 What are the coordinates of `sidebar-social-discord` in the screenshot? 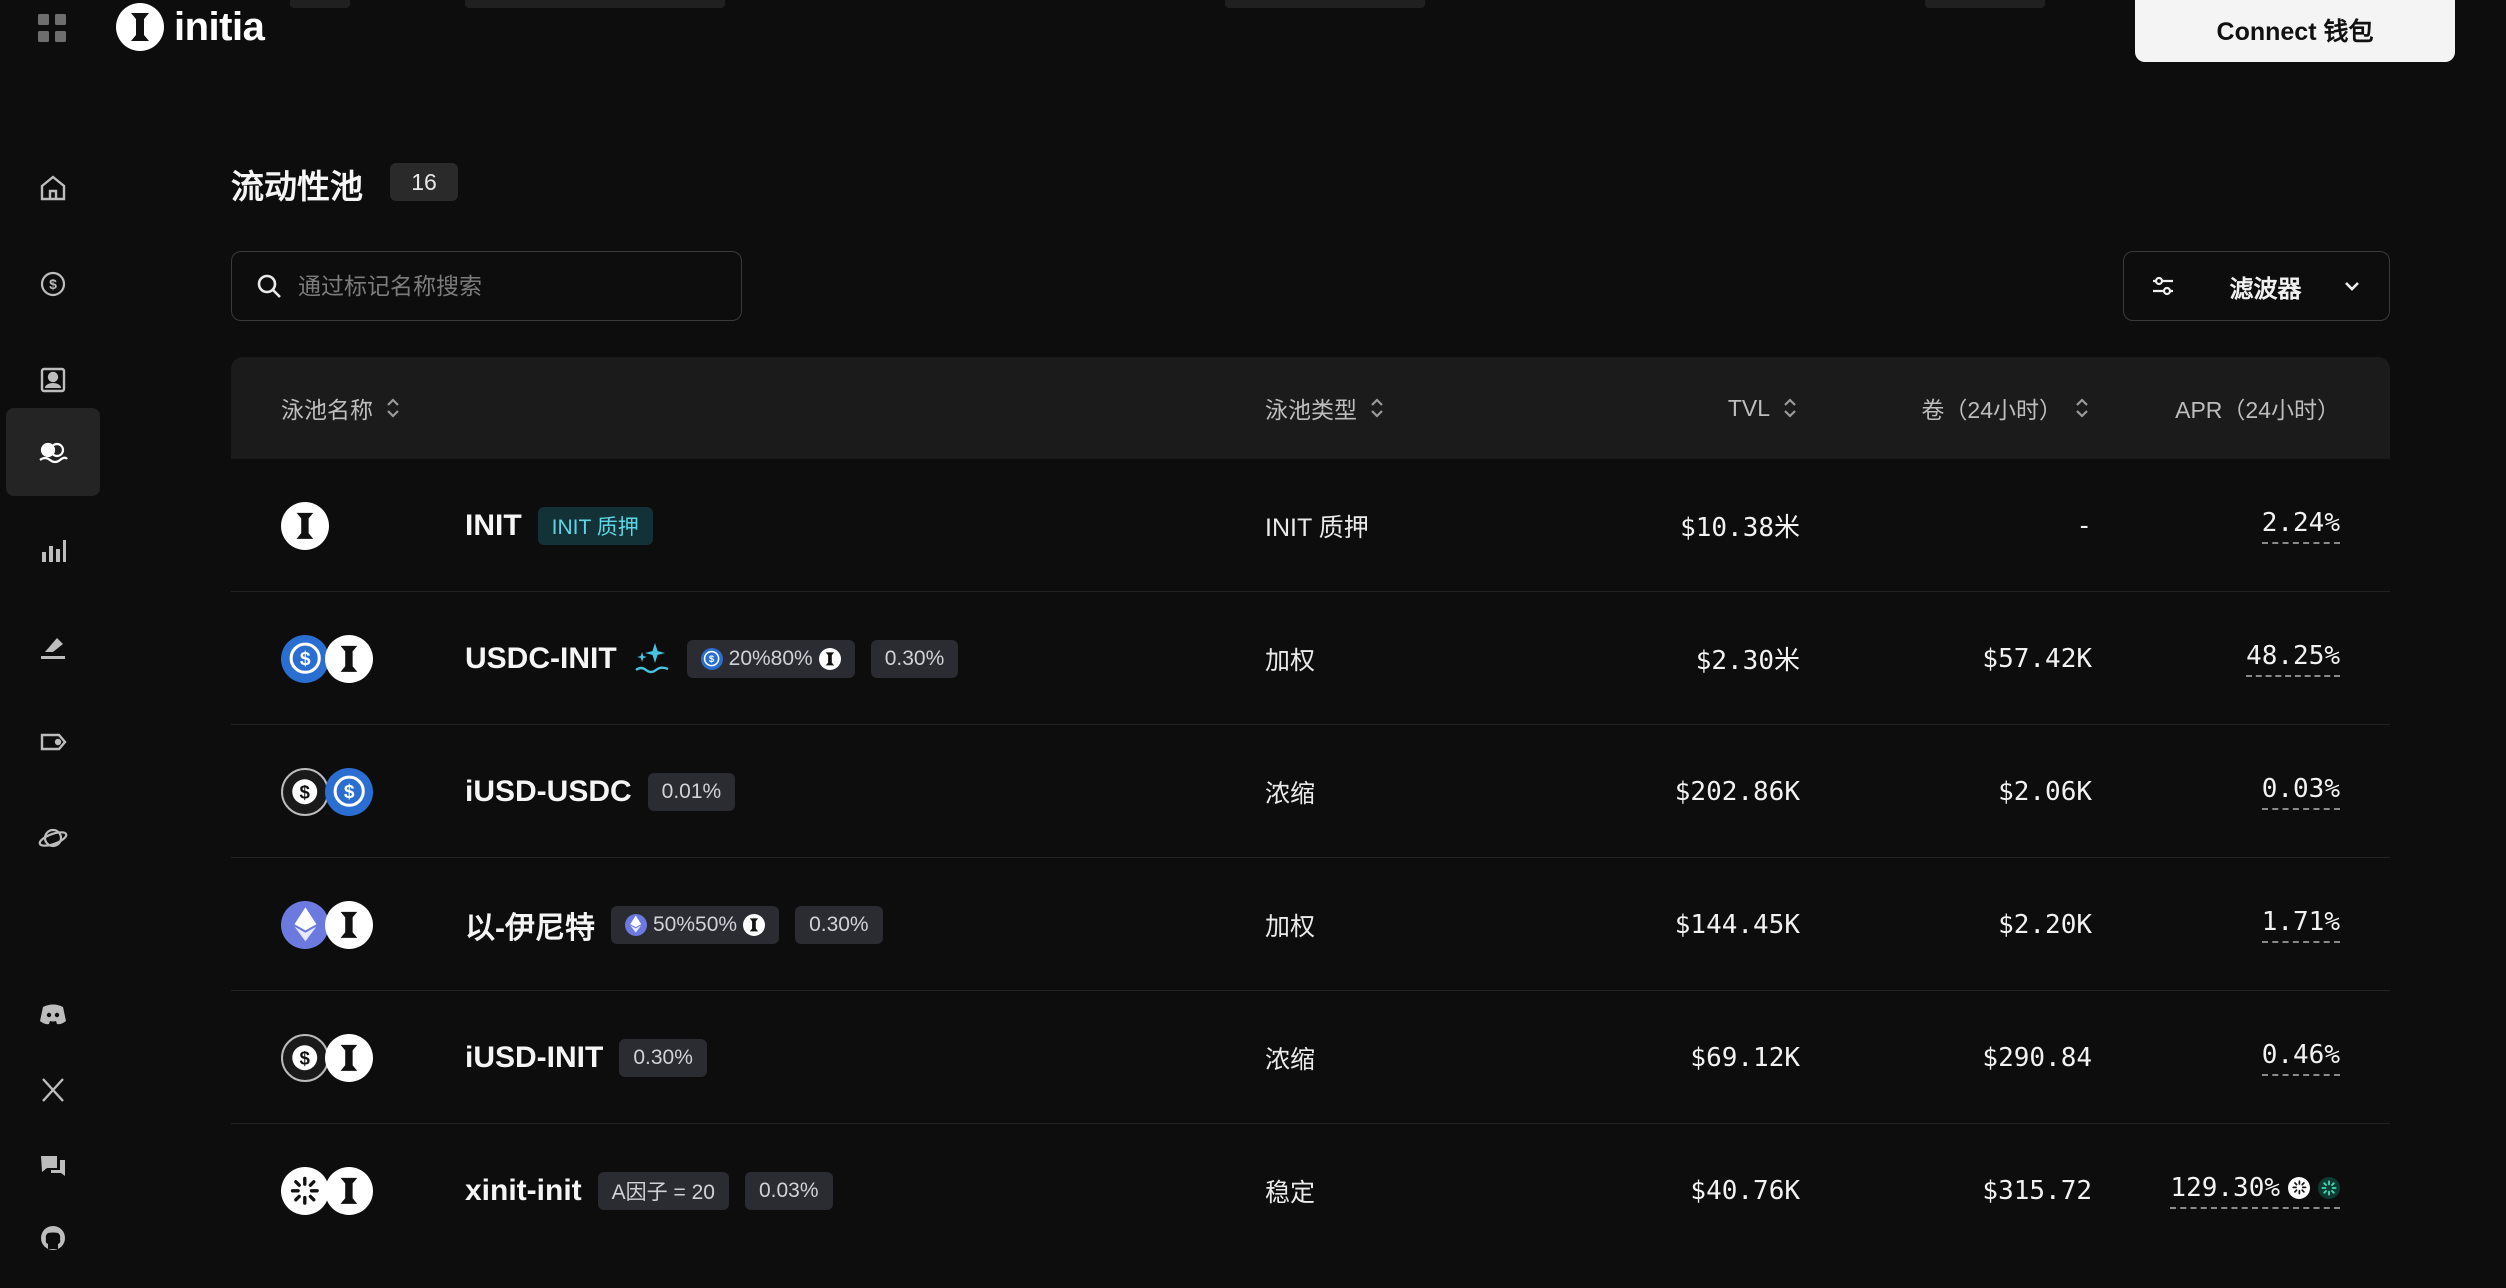 It's located at (53, 1014).